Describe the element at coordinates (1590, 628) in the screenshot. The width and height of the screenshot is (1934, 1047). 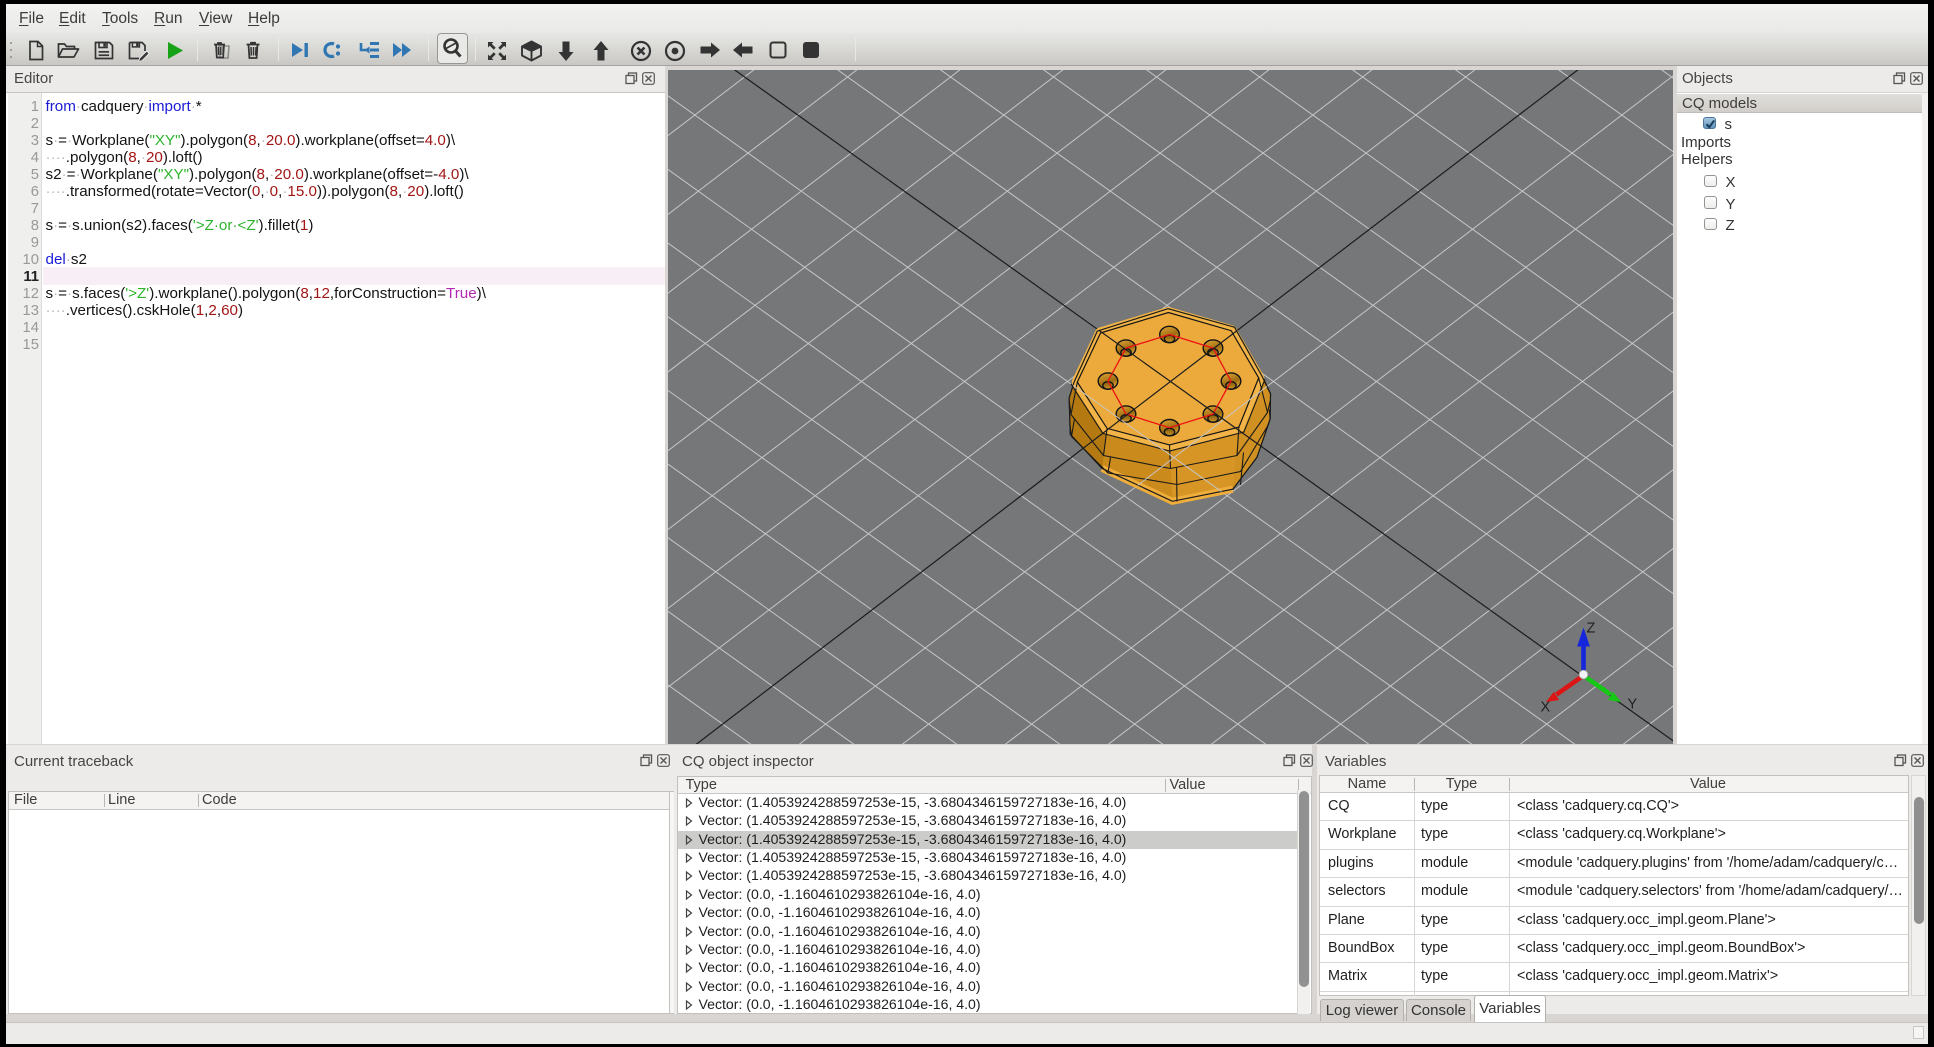
I see `svg-text: Z` at that location.